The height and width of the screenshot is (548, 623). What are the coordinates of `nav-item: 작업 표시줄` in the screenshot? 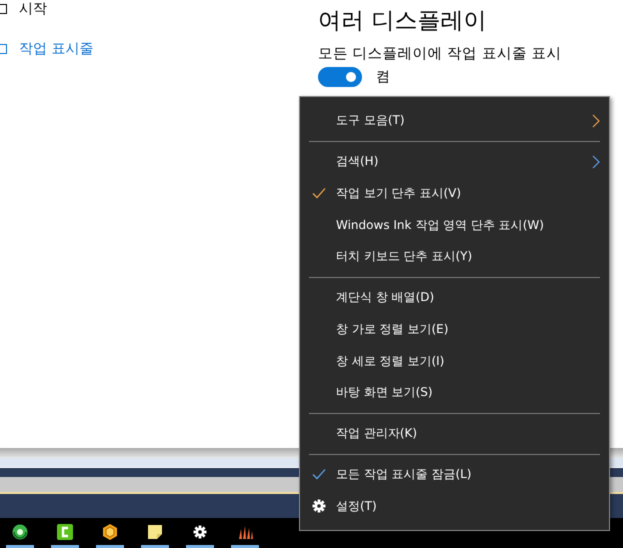 It's located at (56, 49).